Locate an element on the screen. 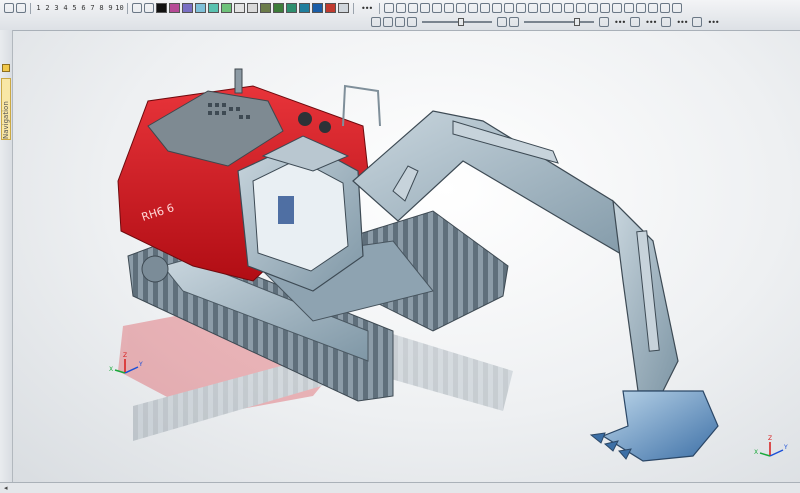 The image size is (800, 493). main-toolbar: 1 2 3 4 5 6 7 8 9 10 ••• ••• ••• ••• ••• is located at coordinates (400, 15).